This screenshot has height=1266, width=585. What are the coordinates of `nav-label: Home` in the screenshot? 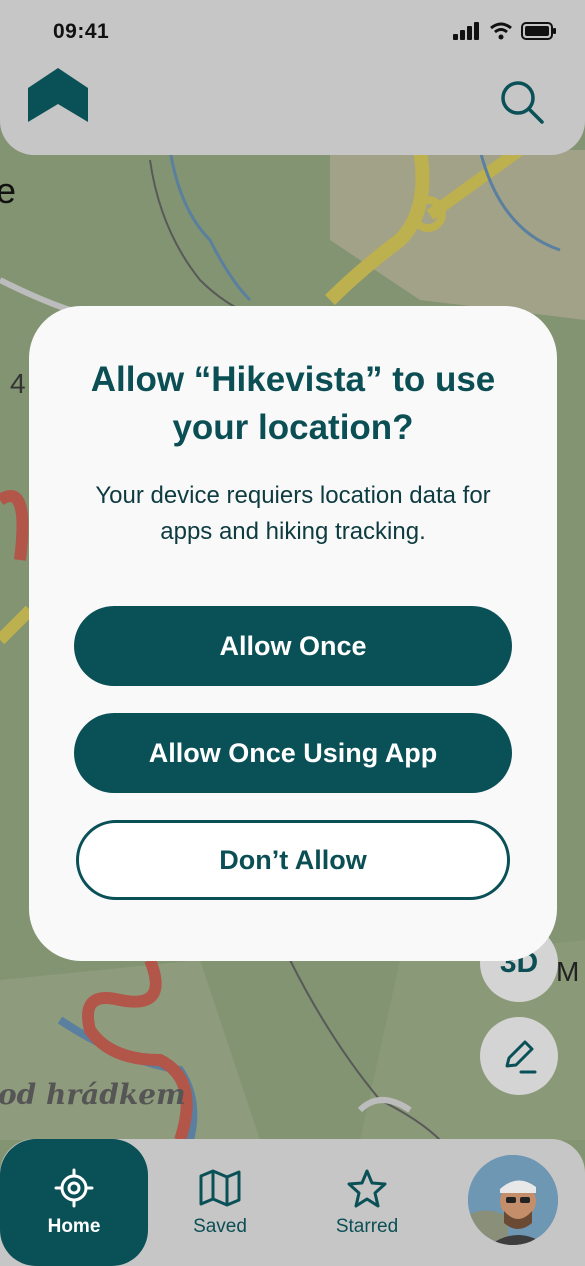 It's located at (74, 1226).